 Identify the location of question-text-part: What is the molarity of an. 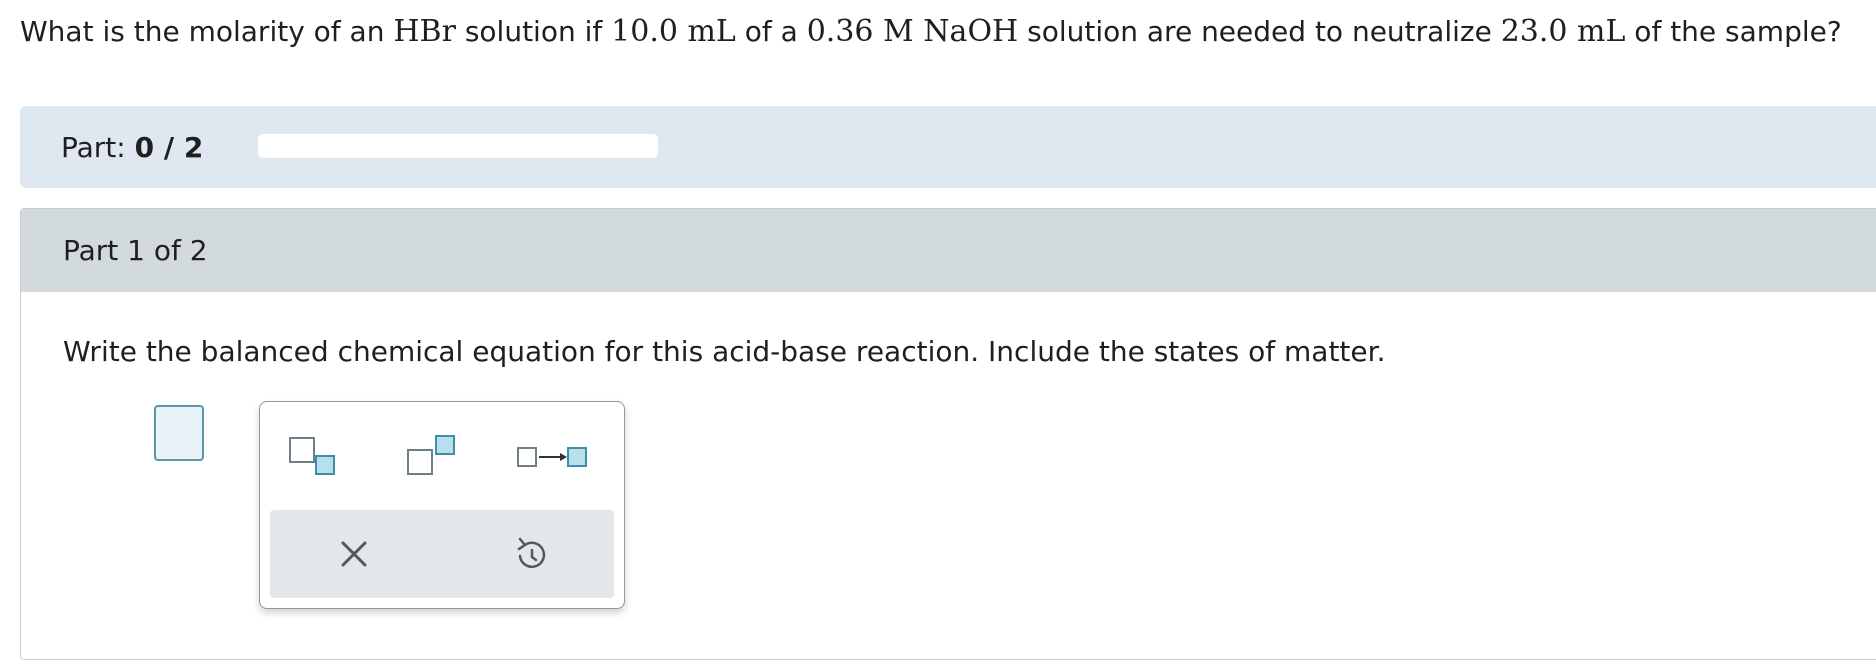
(207, 31).